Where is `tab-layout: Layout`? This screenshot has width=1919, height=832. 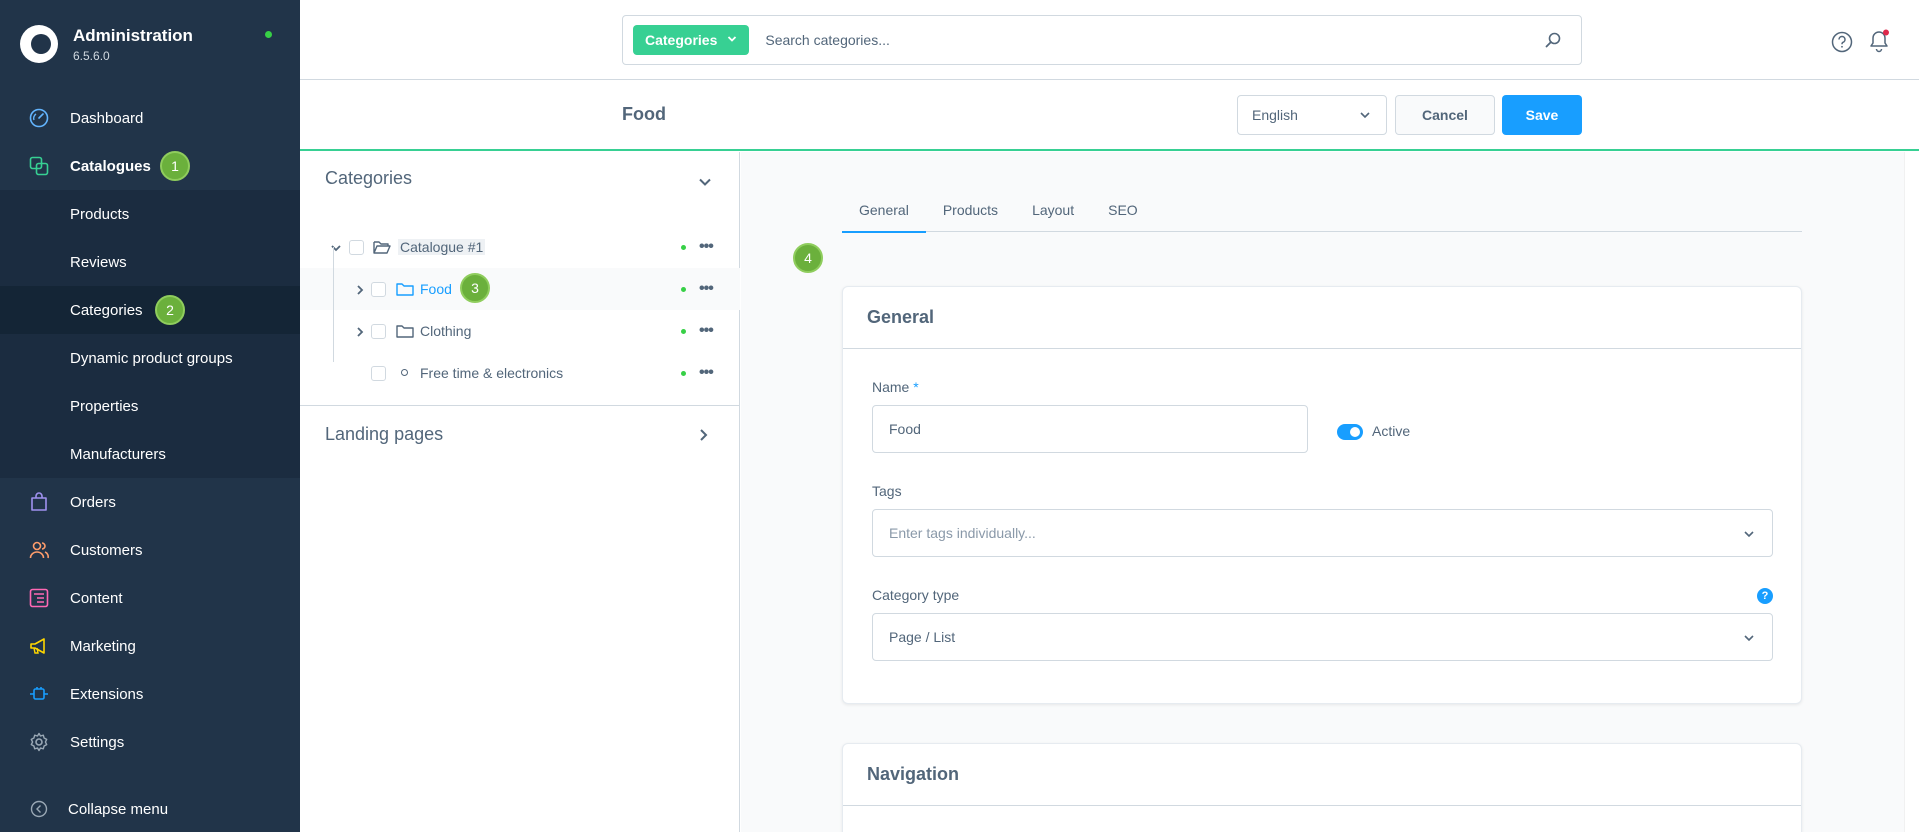
tab-layout: Layout is located at coordinates (1053, 216).